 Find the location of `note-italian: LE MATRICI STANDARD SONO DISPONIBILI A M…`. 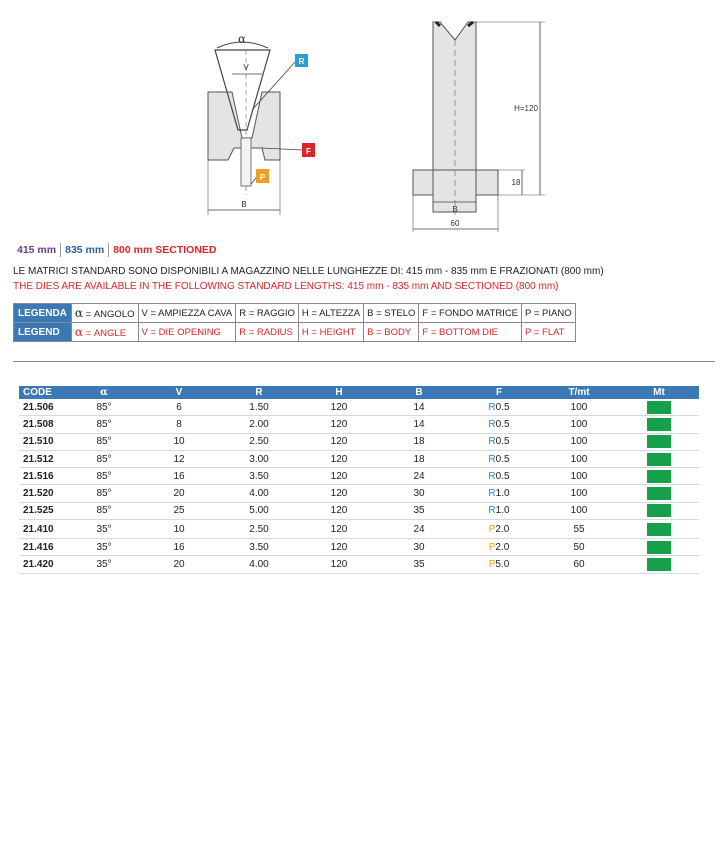

note-italian: LE MATRICI STANDARD SONO DISPONIBILI A M… is located at coordinates (308, 271).